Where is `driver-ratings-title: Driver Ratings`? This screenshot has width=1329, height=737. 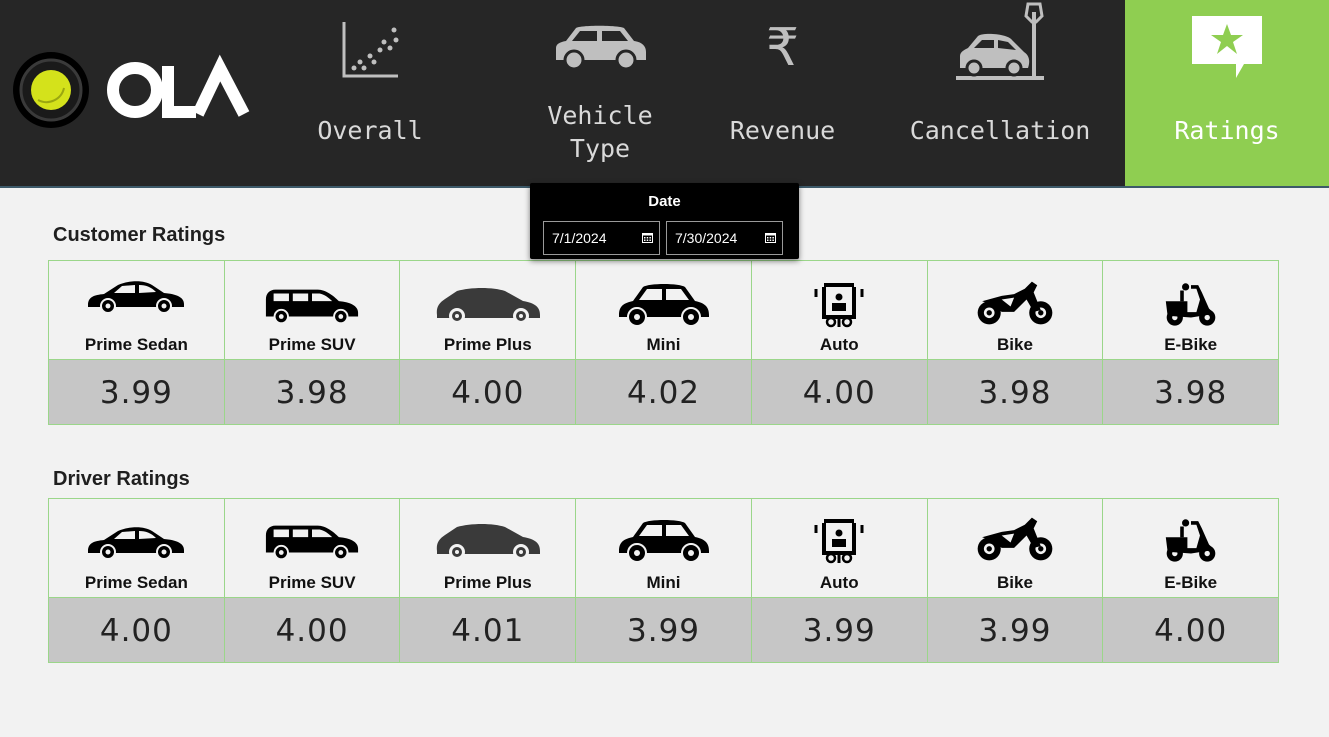
driver-ratings-title: Driver Ratings is located at coordinates (121, 479).